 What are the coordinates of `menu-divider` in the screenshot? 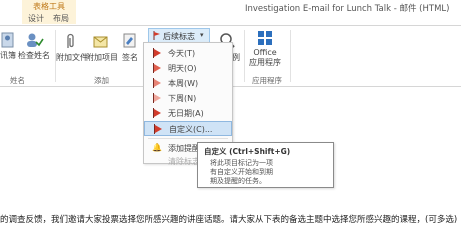 It's located at (188, 138).